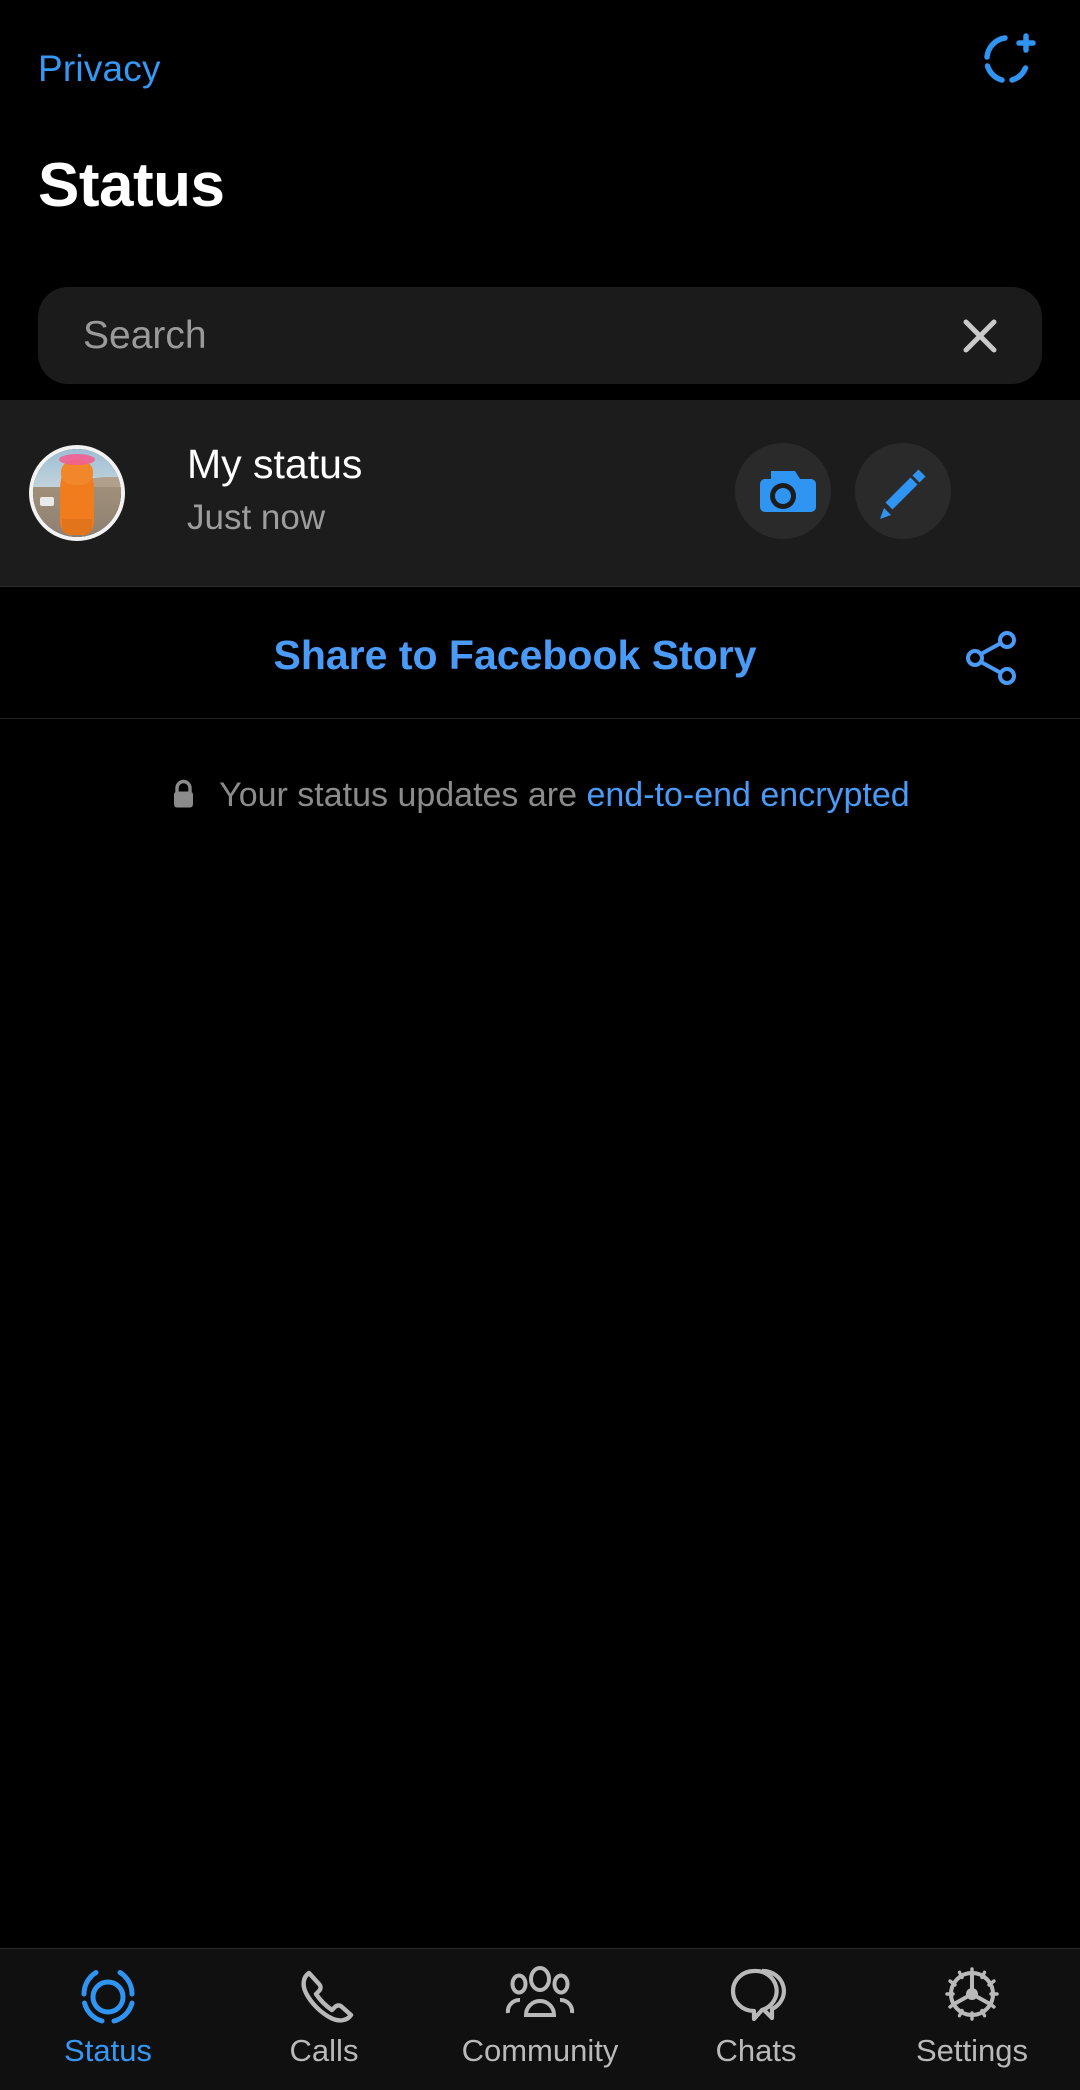 The width and height of the screenshot is (1080, 2090). I want to click on lock-icon, so click(183, 799).